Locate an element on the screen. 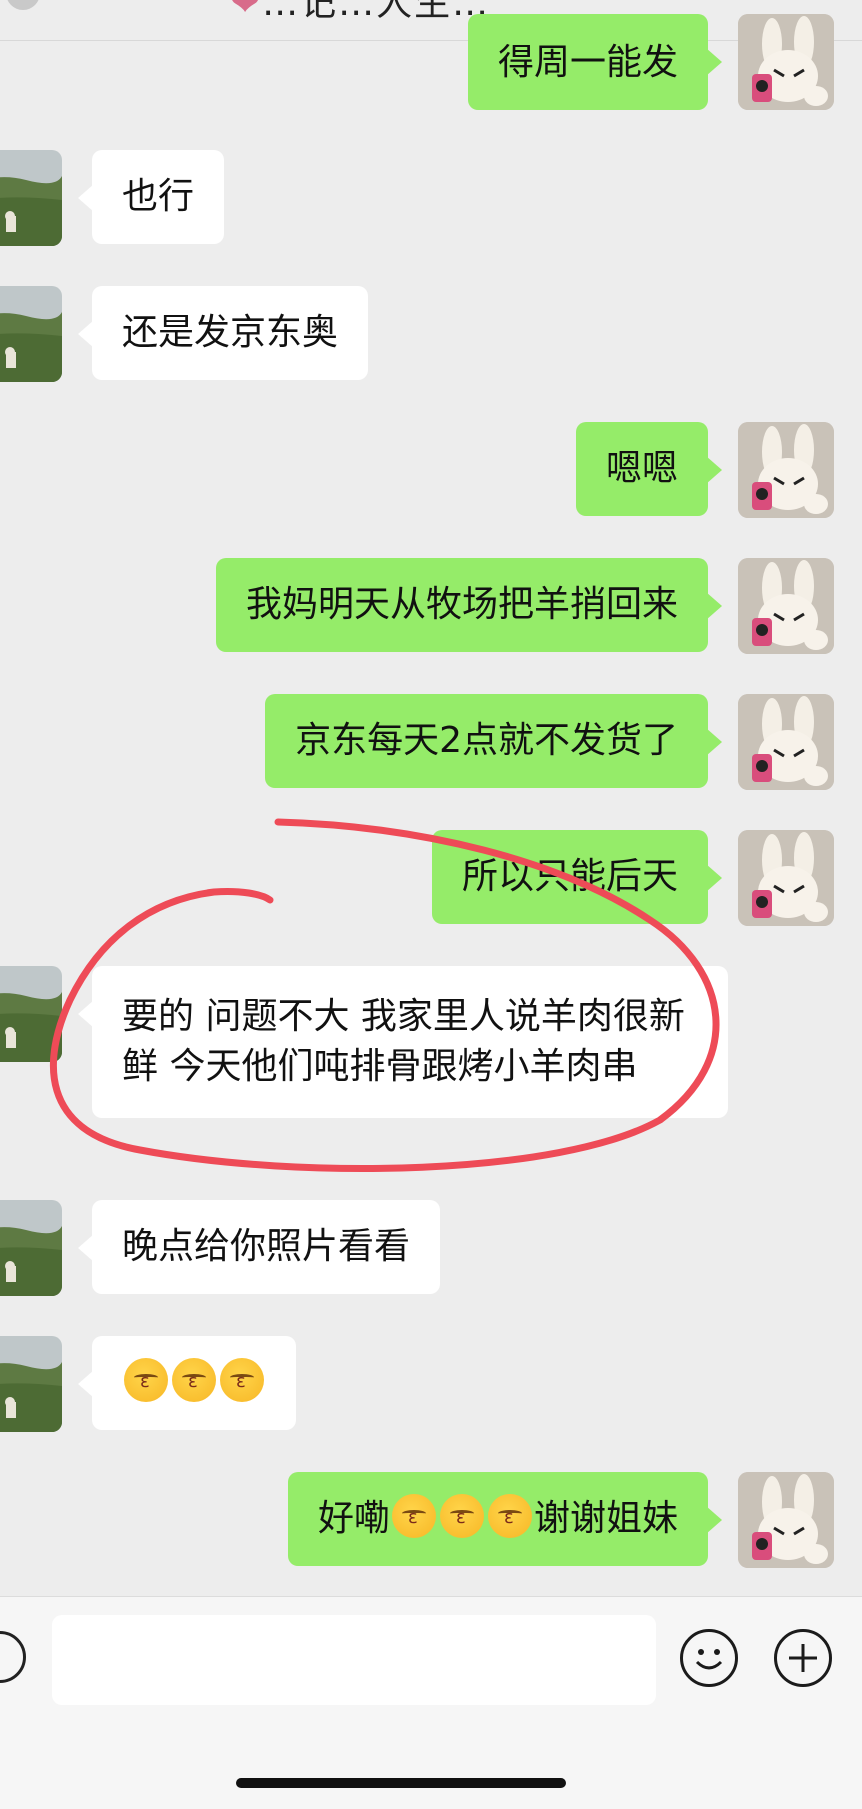 This screenshot has height=1809, width=862. voice-icon is located at coordinates (13, 1657).